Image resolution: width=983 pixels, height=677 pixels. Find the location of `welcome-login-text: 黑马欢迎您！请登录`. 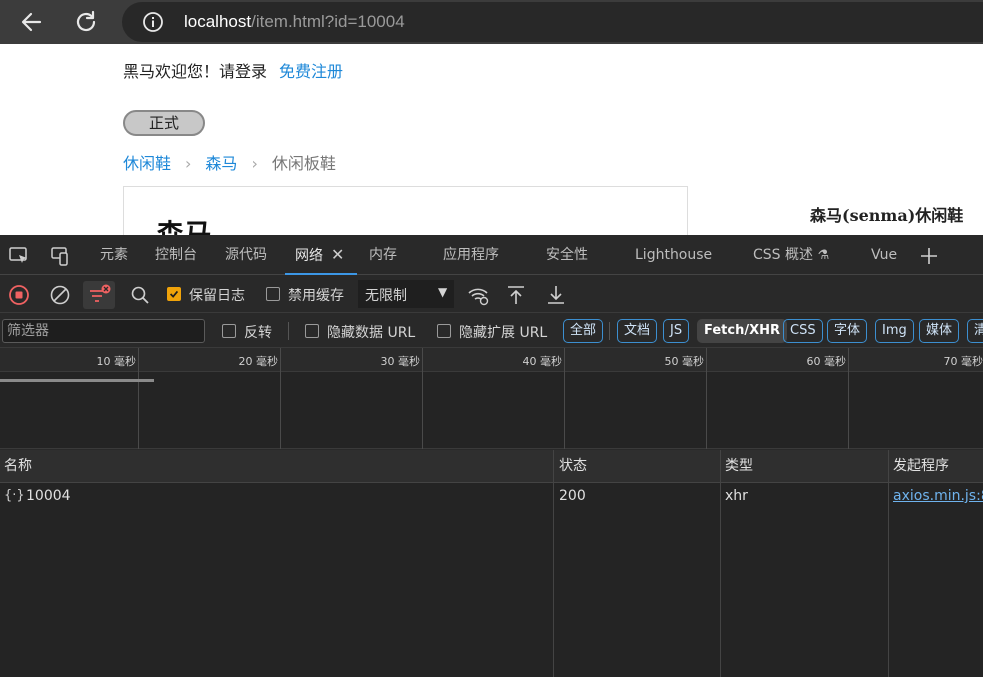

welcome-login-text: 黑马欢迎您！请登录 is located at coordinates (195, 71).